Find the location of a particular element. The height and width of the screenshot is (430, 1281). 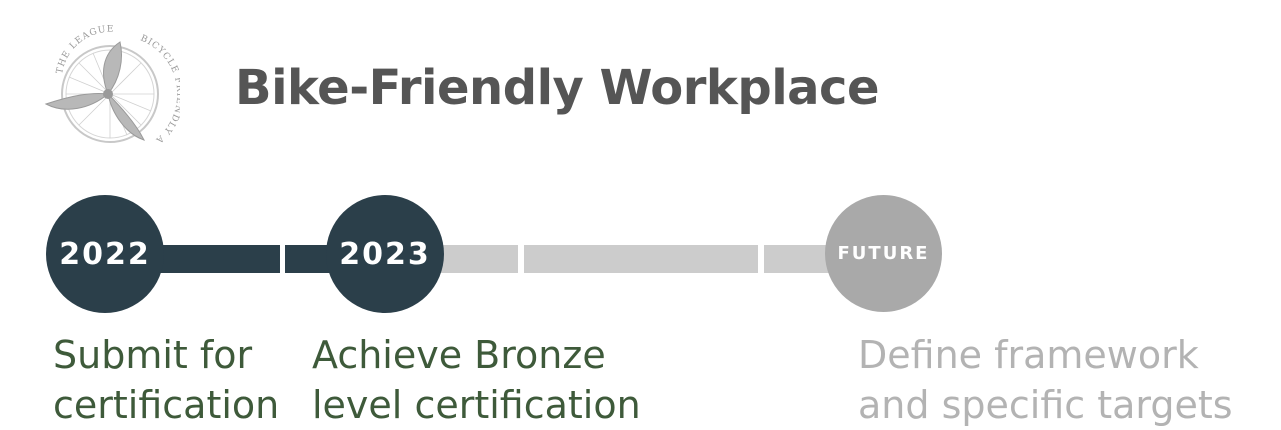

bicycle-wheel-wings-icon: THE LEAGUE BICYCLE FRIENDLY AMERICA is located at coordinates (109, 76).